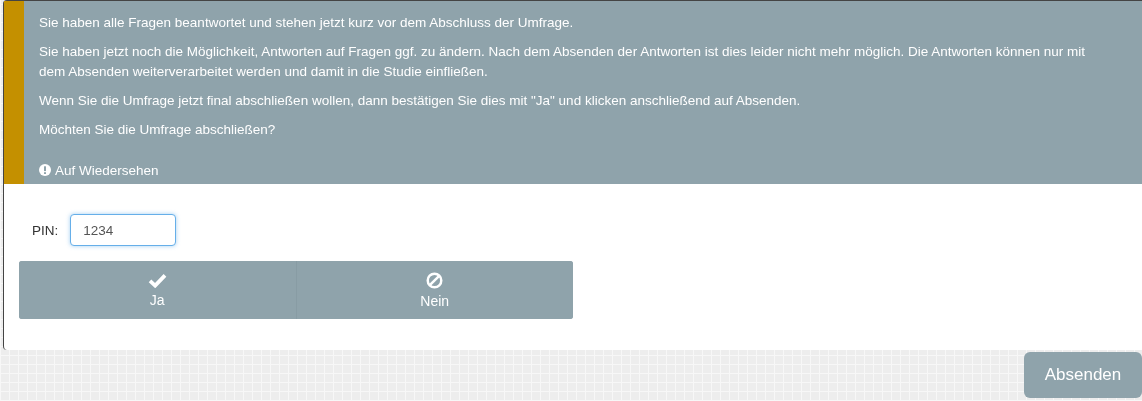 The width and height of the screenshot is (1142, 401). Describe the element at coordinates (158, 290) in the screenshot. I see `choice-button: Ja` at that location.